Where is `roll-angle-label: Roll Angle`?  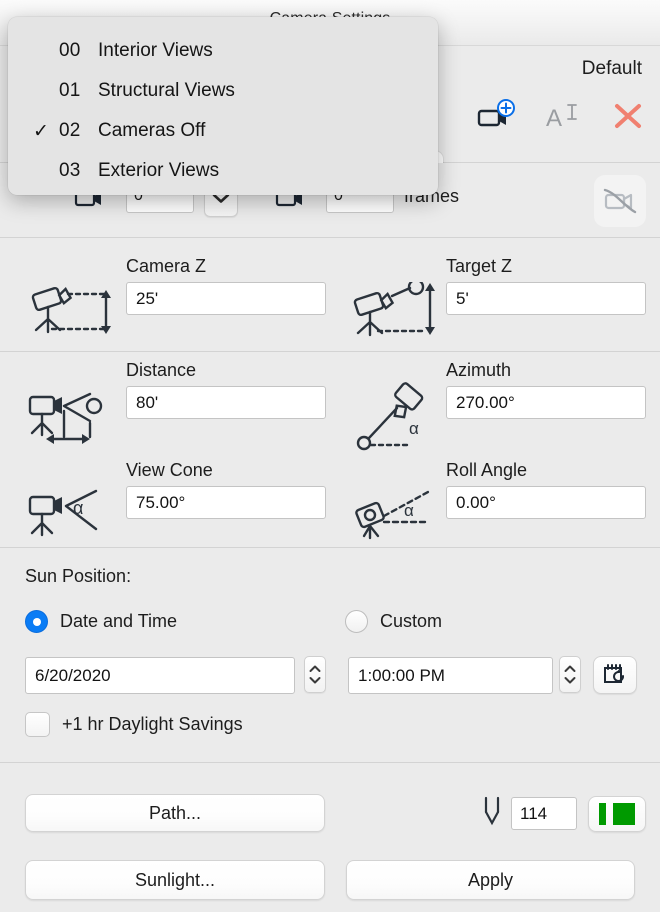 roll-angle-label: Roll Angle is located at coordinates (487, 470).